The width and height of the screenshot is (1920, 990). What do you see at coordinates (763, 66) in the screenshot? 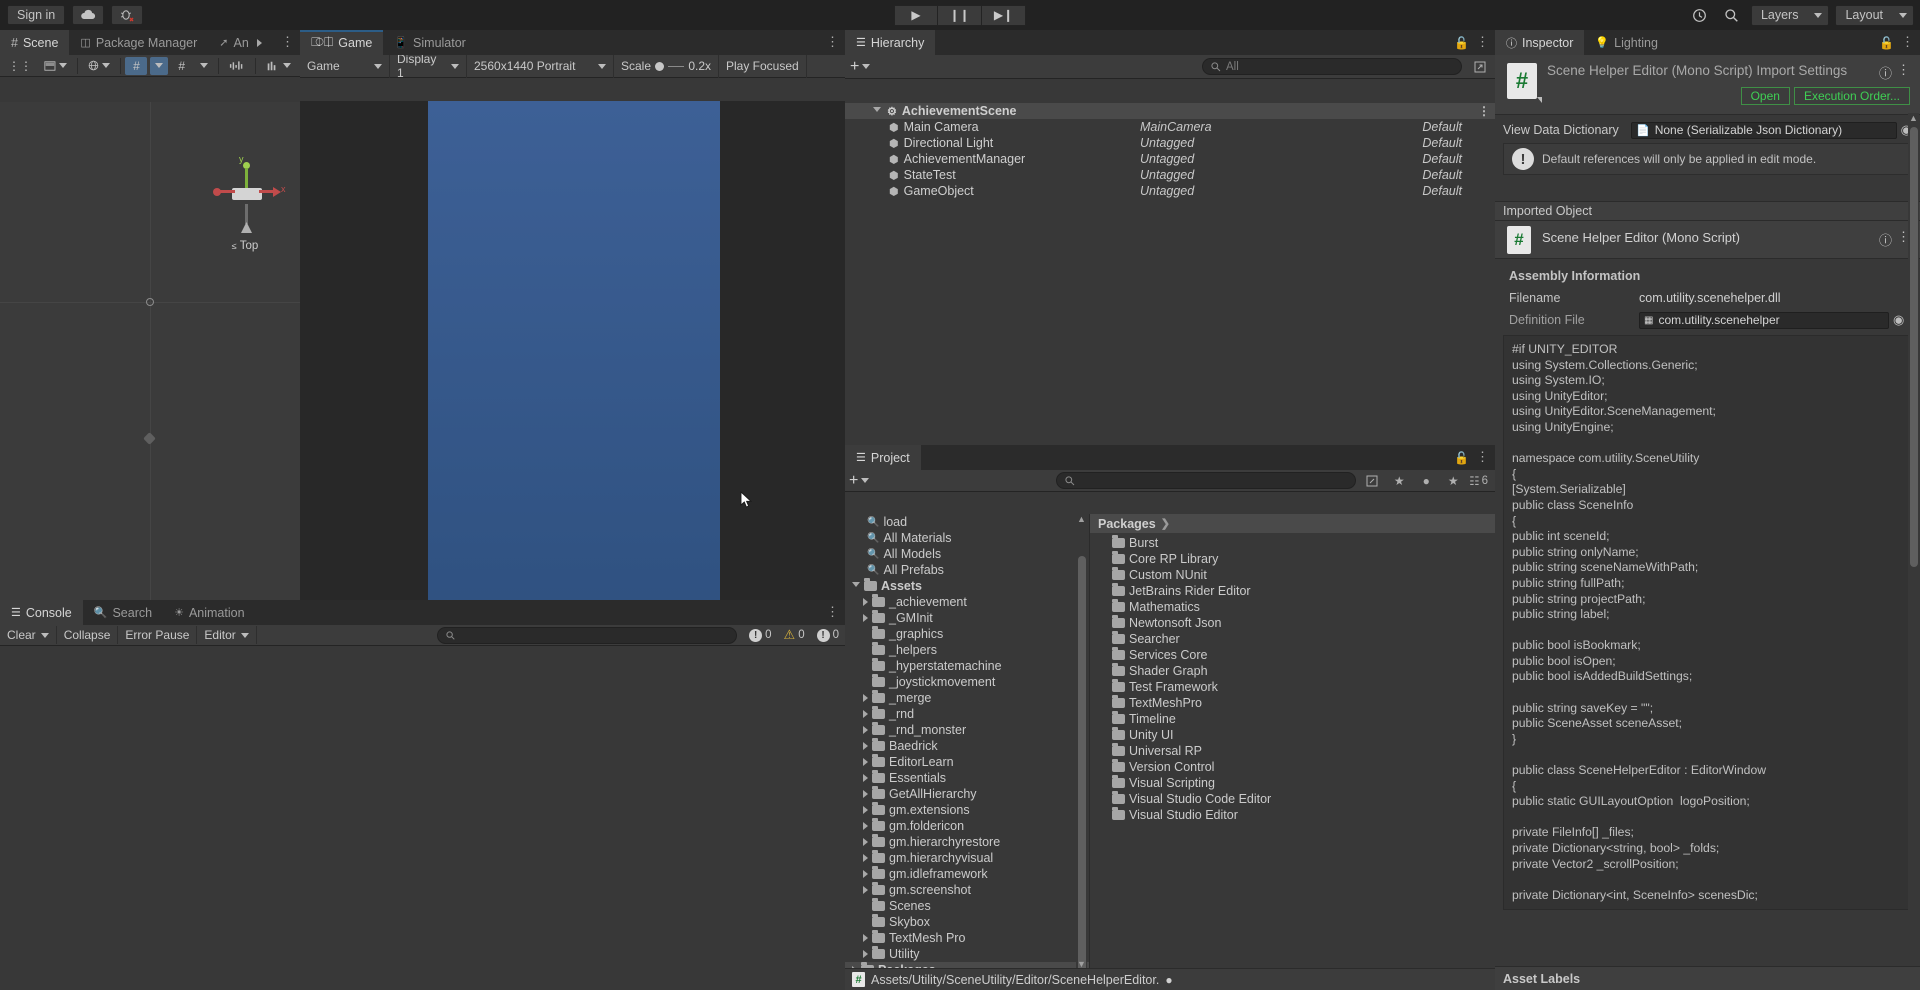
I see `play-focused-dropdown: Play Focused` at bounding box center [763, 66].